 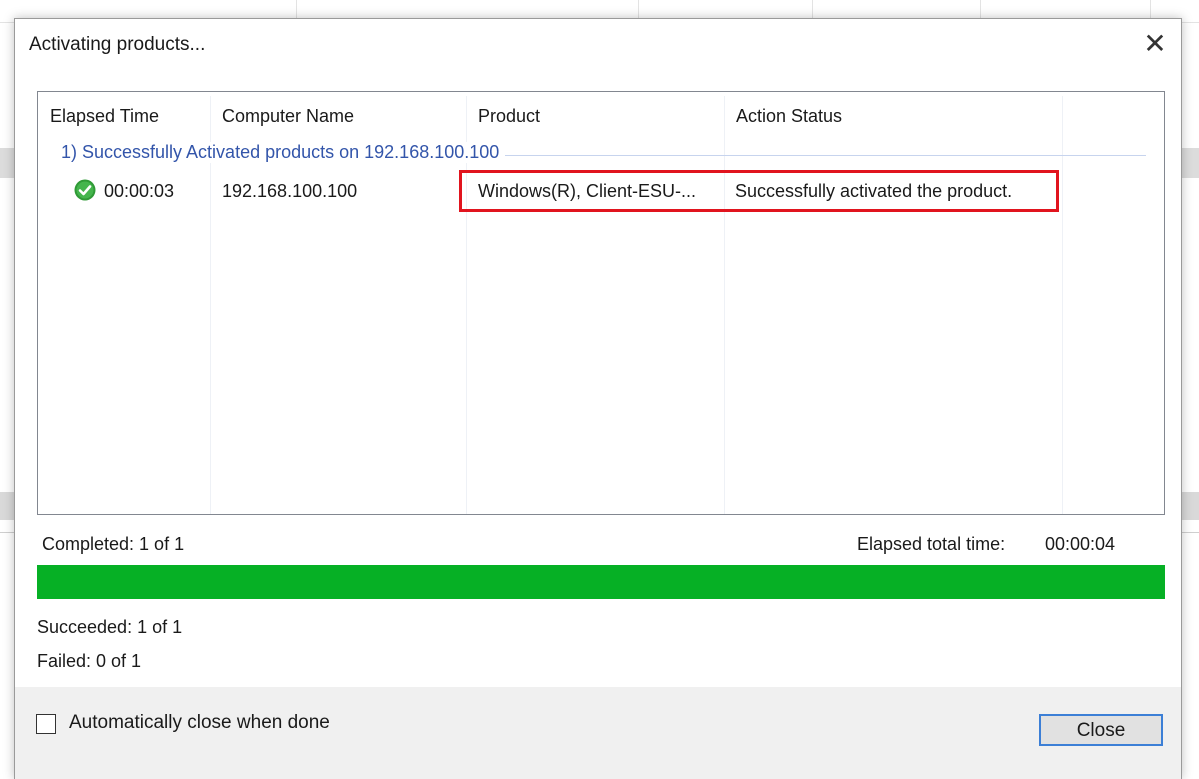 I want to click on cell-computer-name: 192.168.100.100, so click(x=290, y=191).